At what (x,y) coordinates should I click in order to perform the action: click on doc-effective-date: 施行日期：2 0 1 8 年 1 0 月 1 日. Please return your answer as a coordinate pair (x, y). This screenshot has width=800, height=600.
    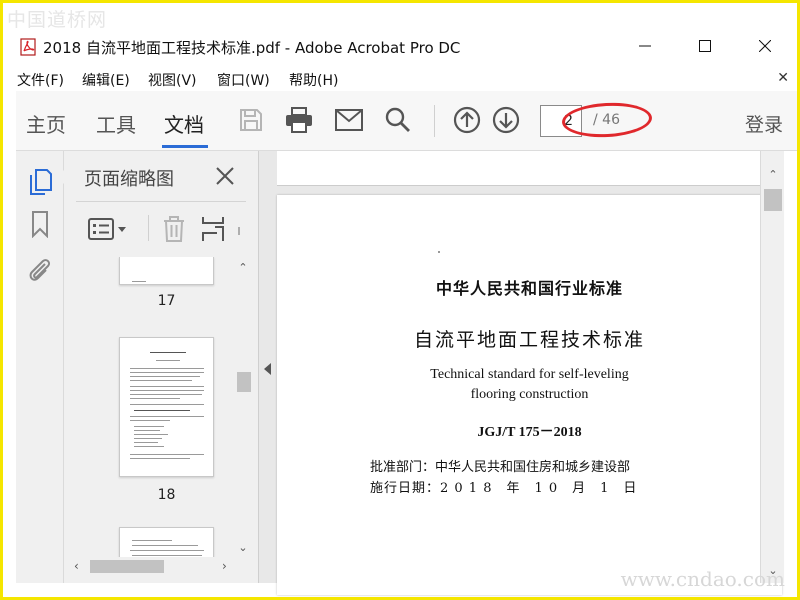
    Looking at the image, I should click on (504, 488).